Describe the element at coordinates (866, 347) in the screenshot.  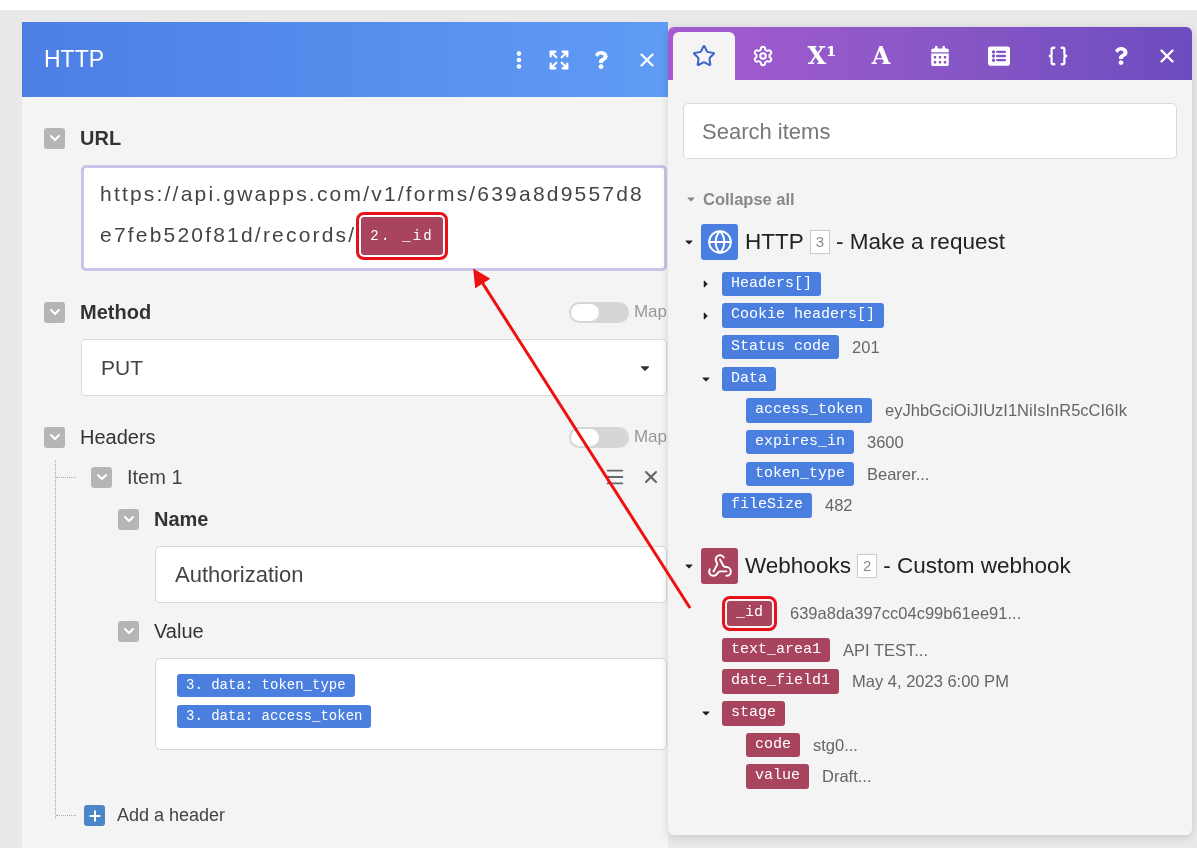
I see `item-value: 201` at that location.